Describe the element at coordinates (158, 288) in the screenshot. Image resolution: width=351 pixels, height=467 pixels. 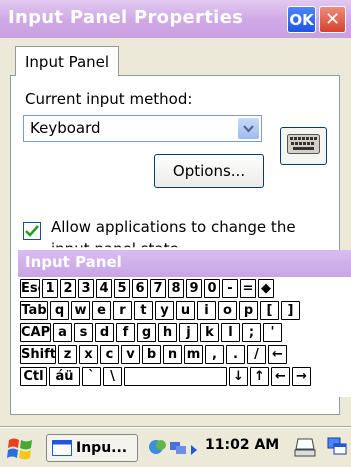
I see `key-7: 7` at that location.